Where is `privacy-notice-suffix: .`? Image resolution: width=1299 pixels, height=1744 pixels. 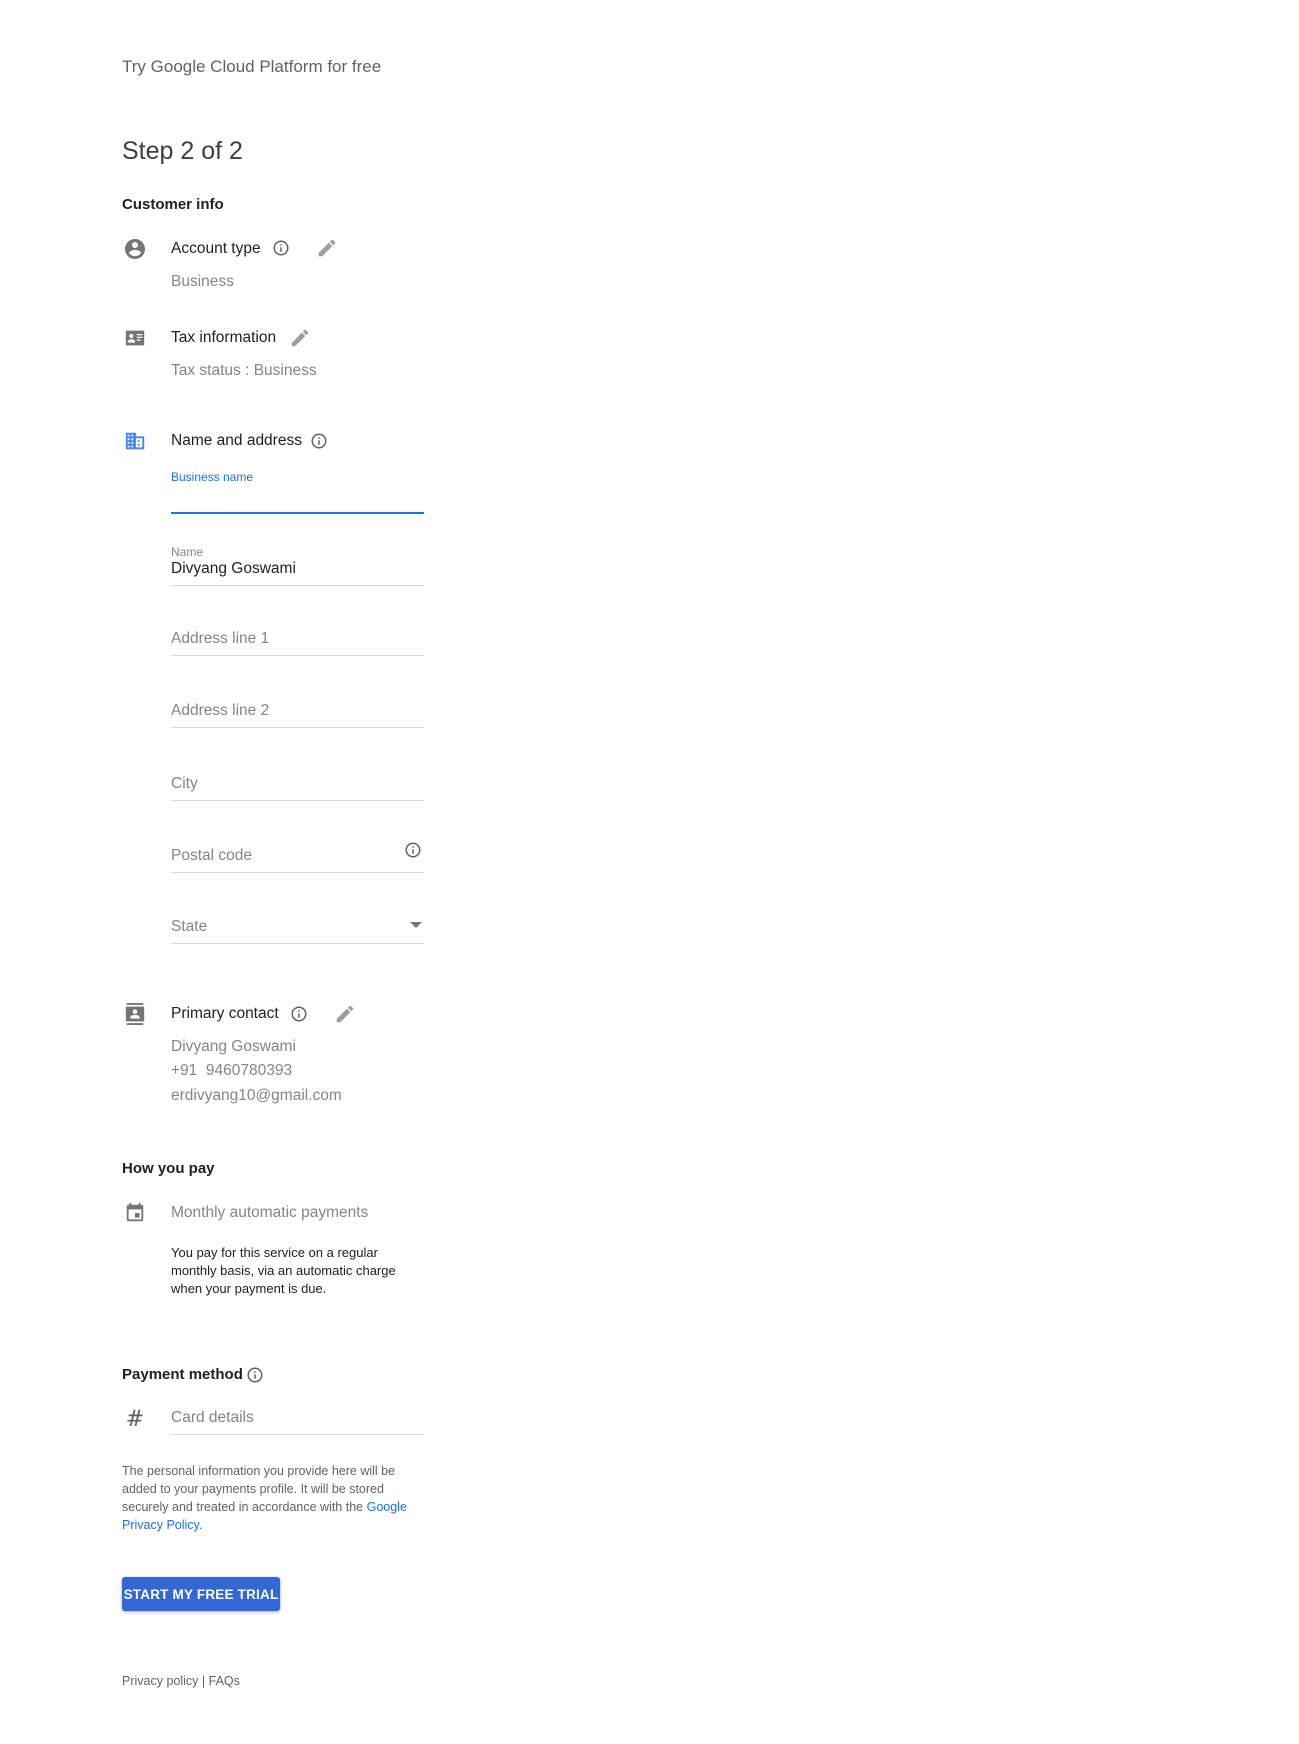
privacy-notice-suffix: . is located at coordinates (200, 1525).